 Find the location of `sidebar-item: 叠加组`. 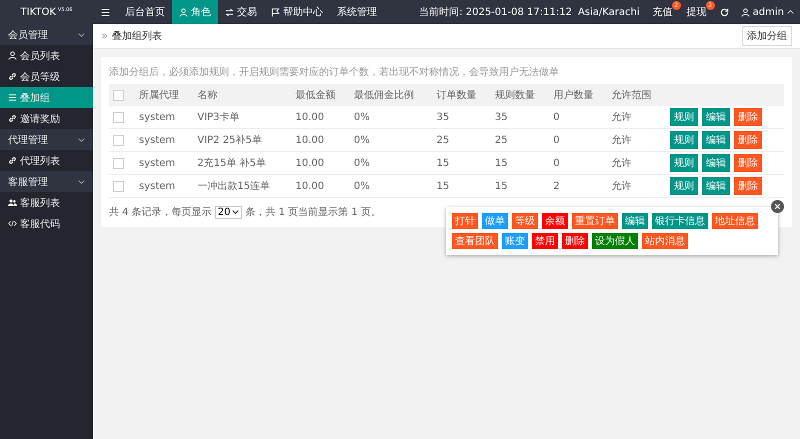

sidebar-item: 叠加组 is located at coordinates (46, 97).